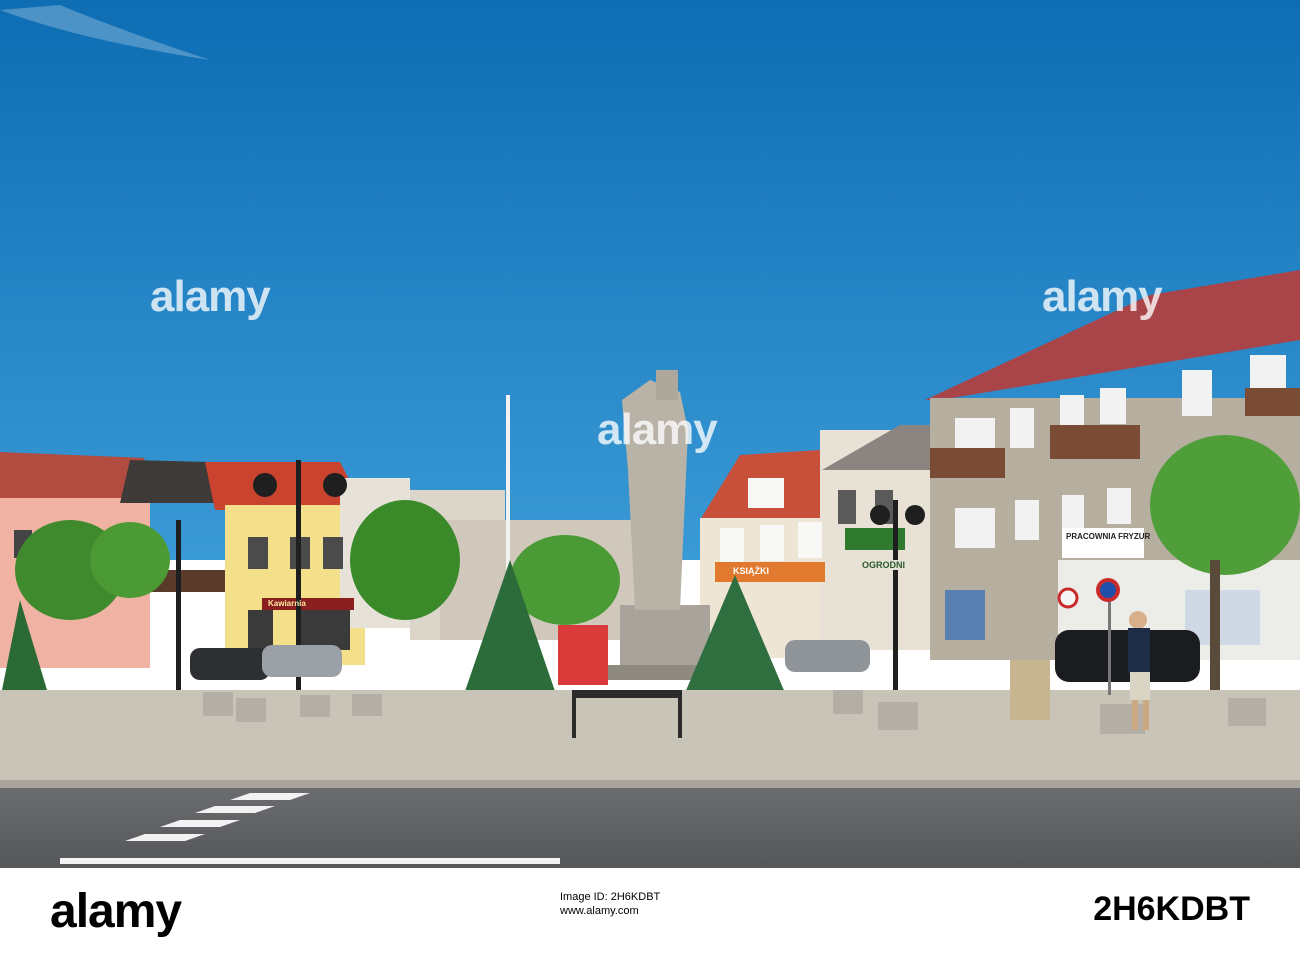 The height and width of the screenshot is (957, 1300). I want to click on barber-sign: PRACOWNIA FRYZUR, so click(1108, 536).